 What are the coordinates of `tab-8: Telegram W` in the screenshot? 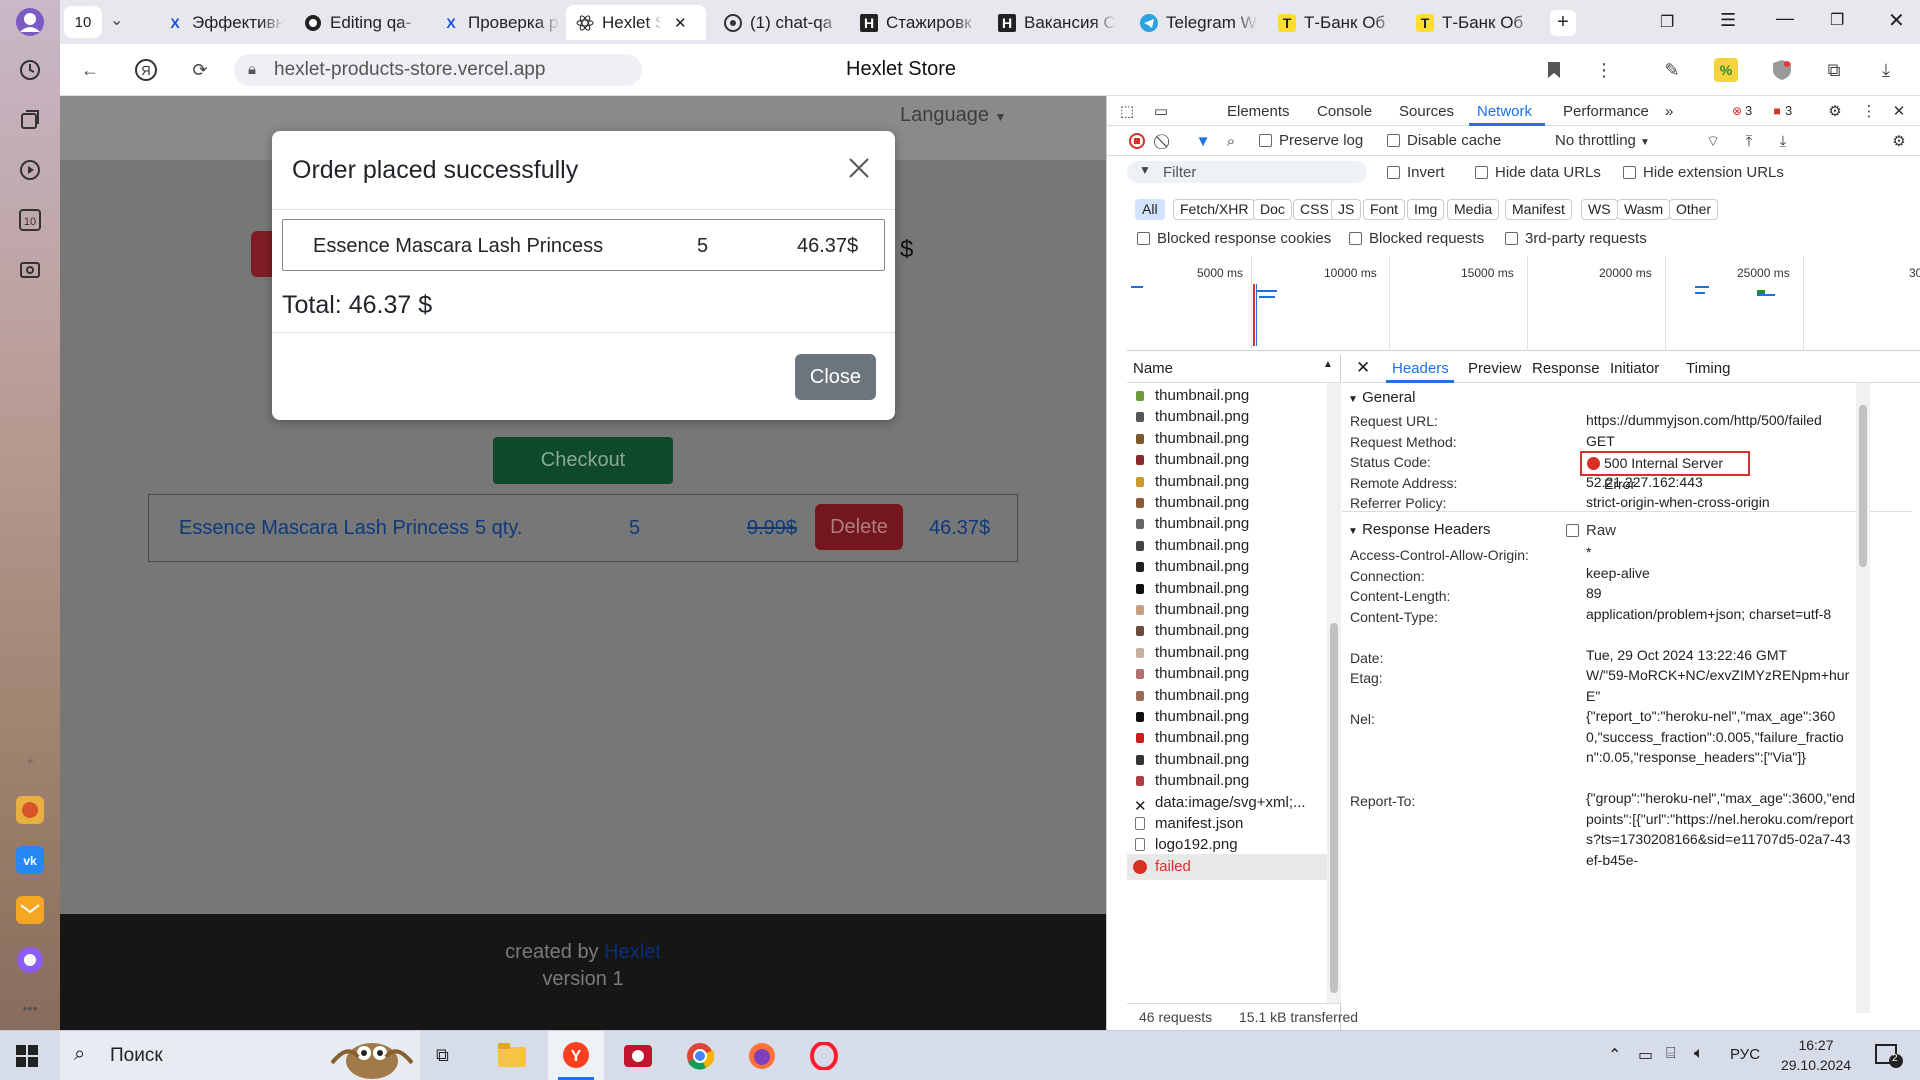 It's located at (1203, 22).